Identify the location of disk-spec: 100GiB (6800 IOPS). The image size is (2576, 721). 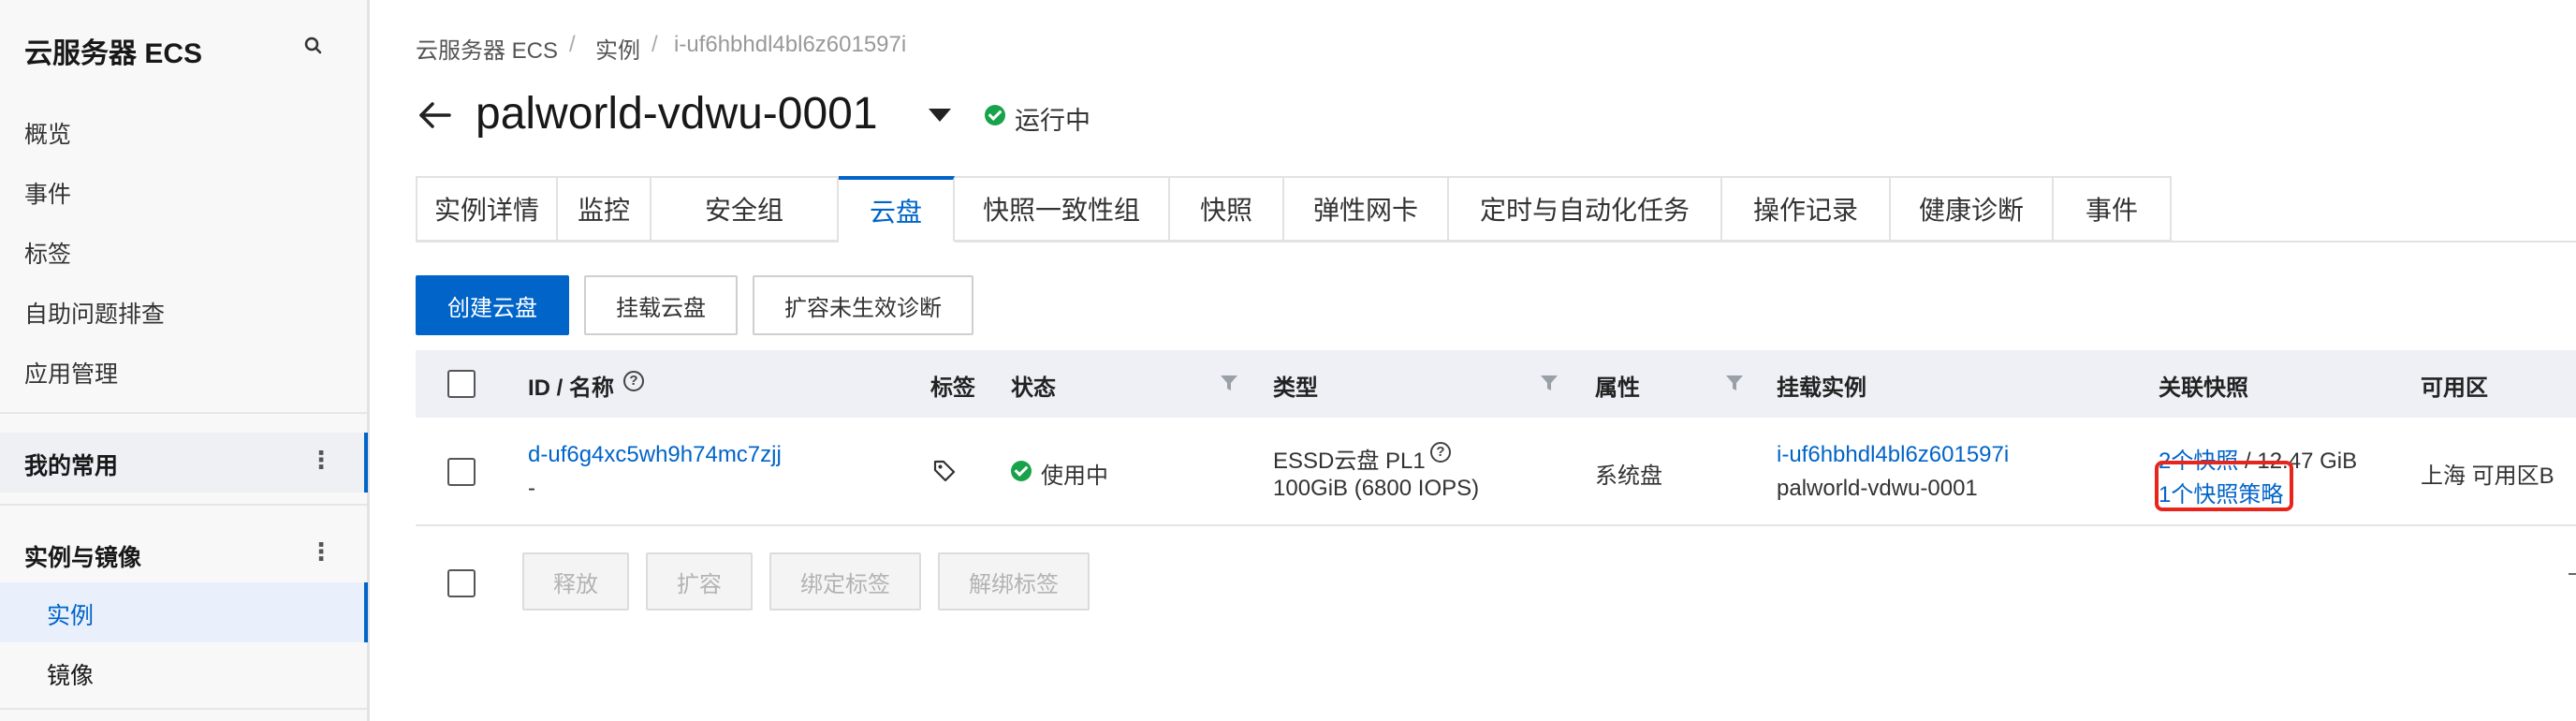
(1376, 488).